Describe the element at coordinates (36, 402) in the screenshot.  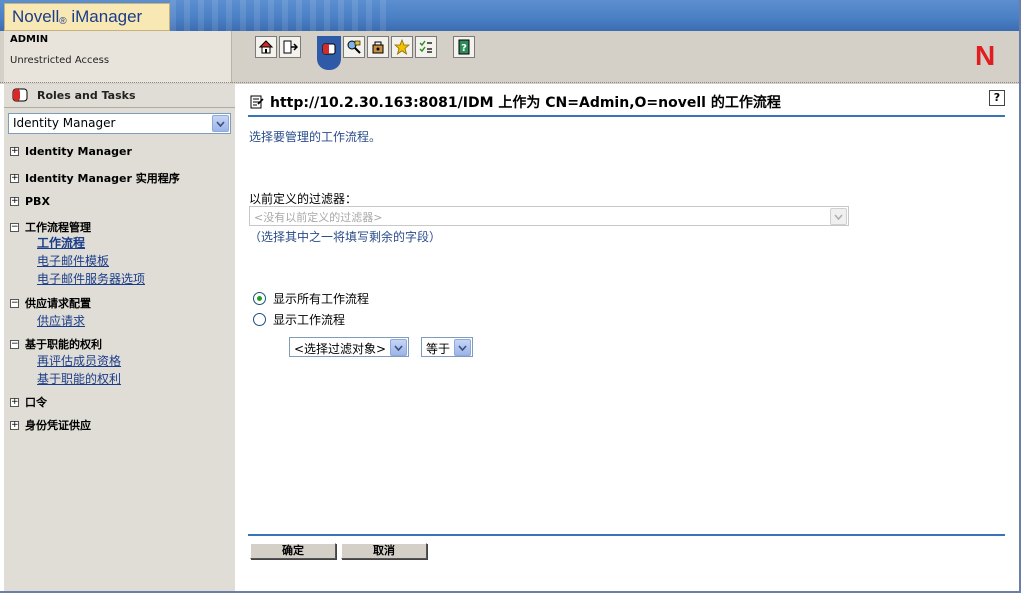
I see `nav-category-label: 口令` at that location.